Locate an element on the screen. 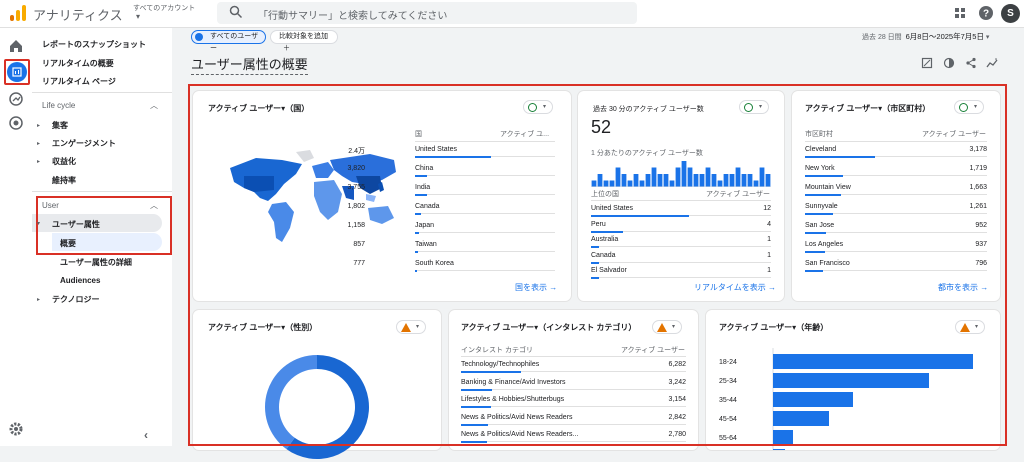 The width and height of the screenshot is (1024, 462). nav-section-user: User is located at coordinates (50, 205).